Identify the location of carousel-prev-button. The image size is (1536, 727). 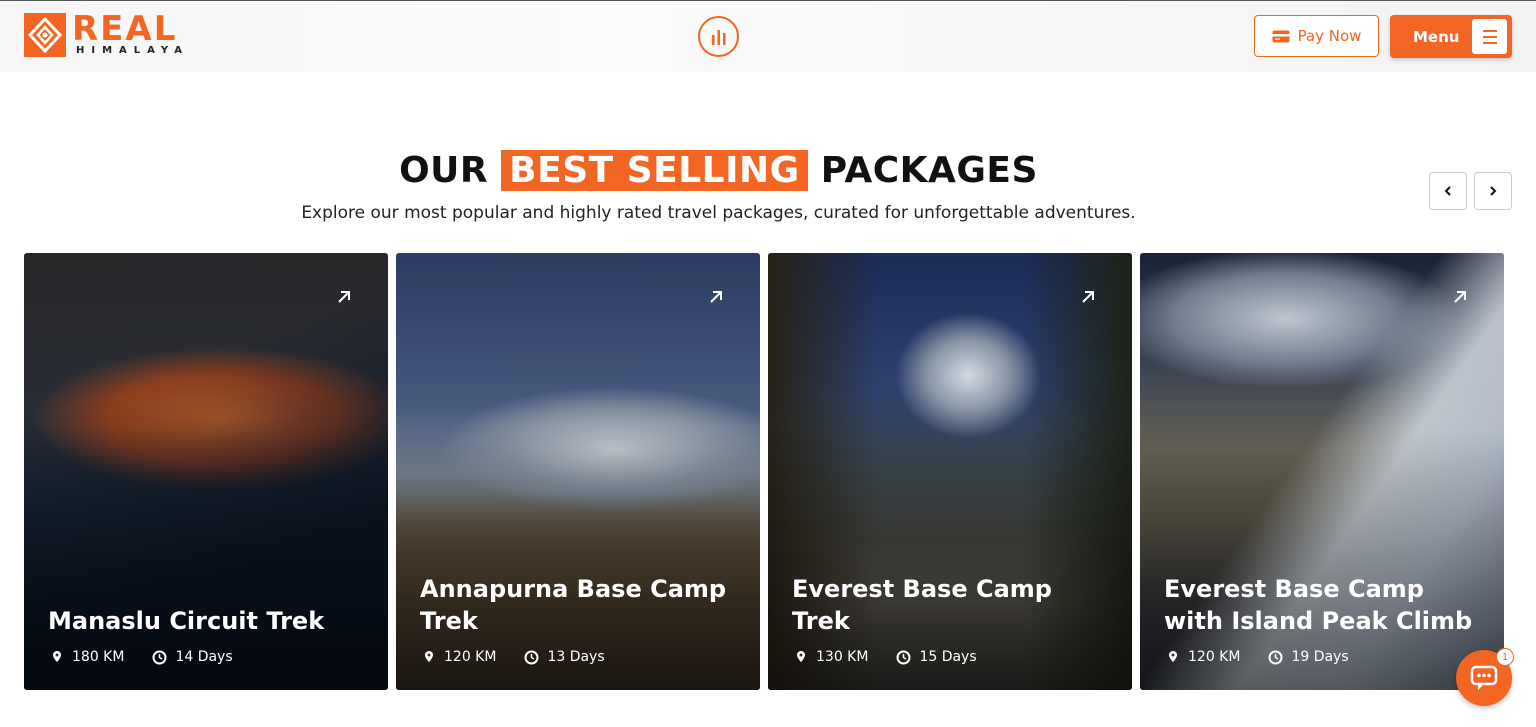
(1448, 191).